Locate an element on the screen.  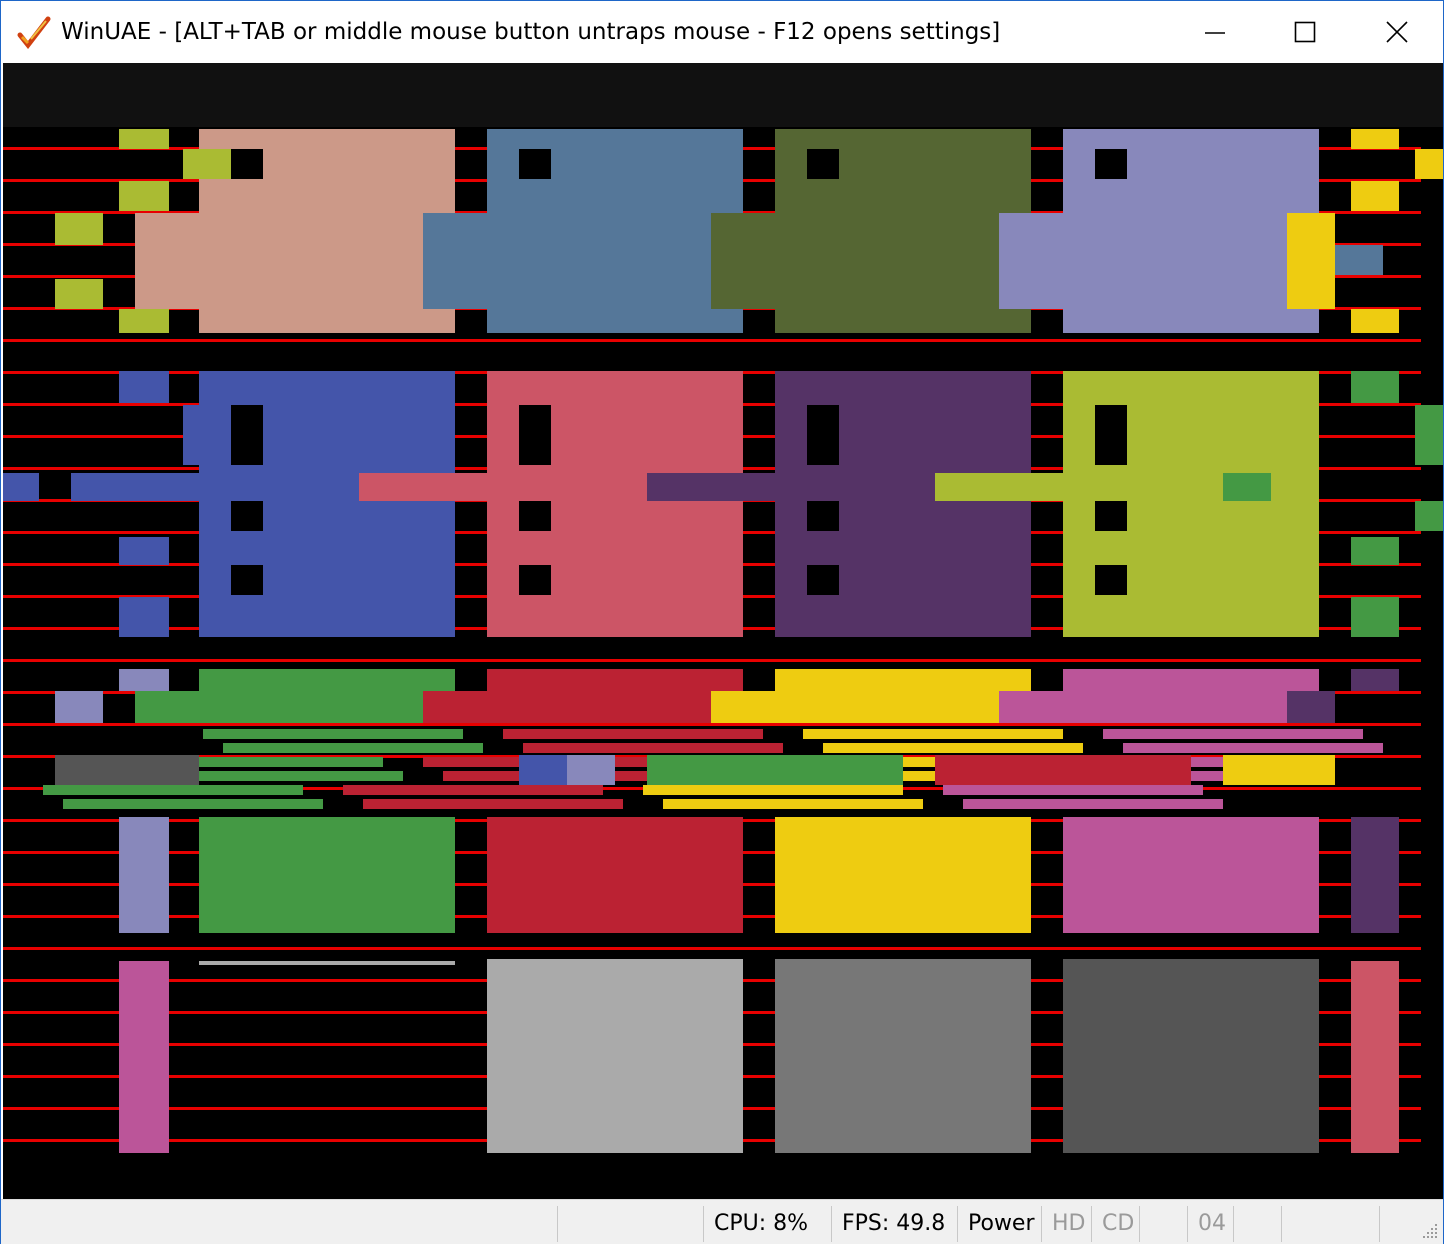
close-button is located at coordinates (1397, 32).